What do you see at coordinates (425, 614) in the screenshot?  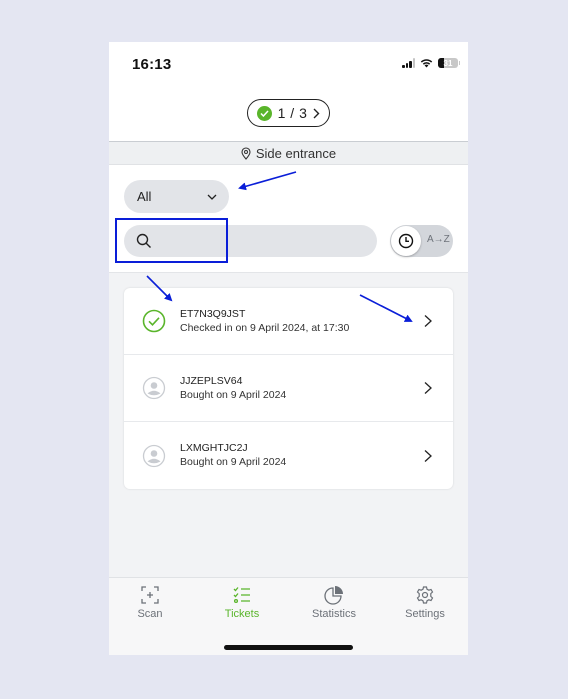 I see `tab-label: Settings` at bounding box center [425, 614].